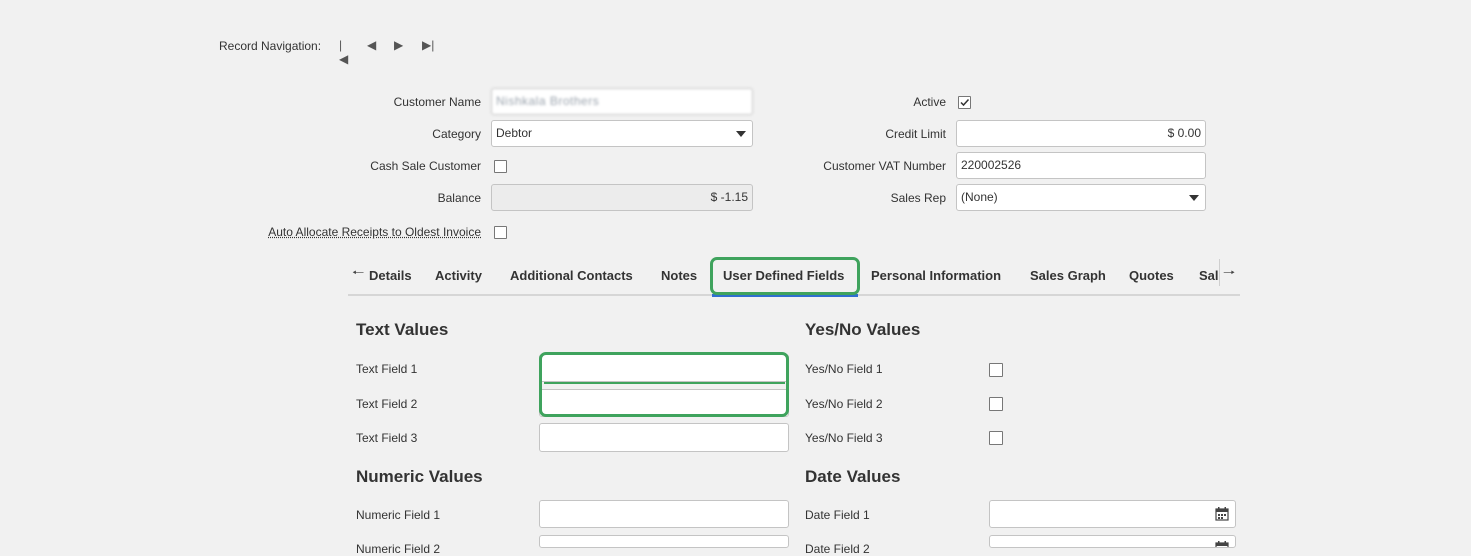 The height and width of the screenshot is (556, 1471). What do you see at coordinates (374, 232) in the screenshot?
I see `auto-allocate-label: Auto Allocate Receipts to Oldest Invoice` at bounding box center [374, 232].